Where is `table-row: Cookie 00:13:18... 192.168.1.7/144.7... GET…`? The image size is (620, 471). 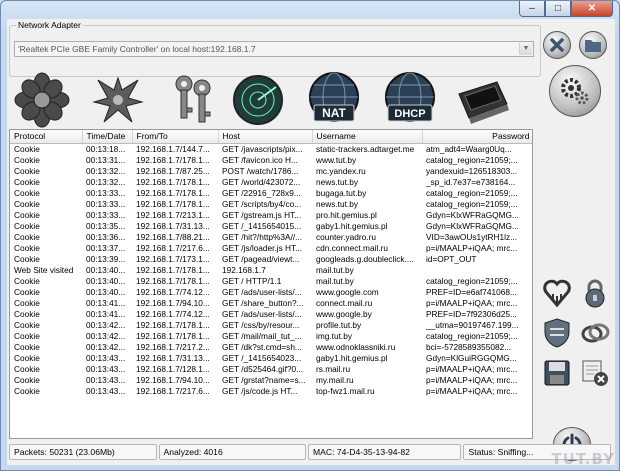 table-row: Cookie 00:13:18... 192.168.1.7/144.7... GET… is located at coordinates (271, 149).